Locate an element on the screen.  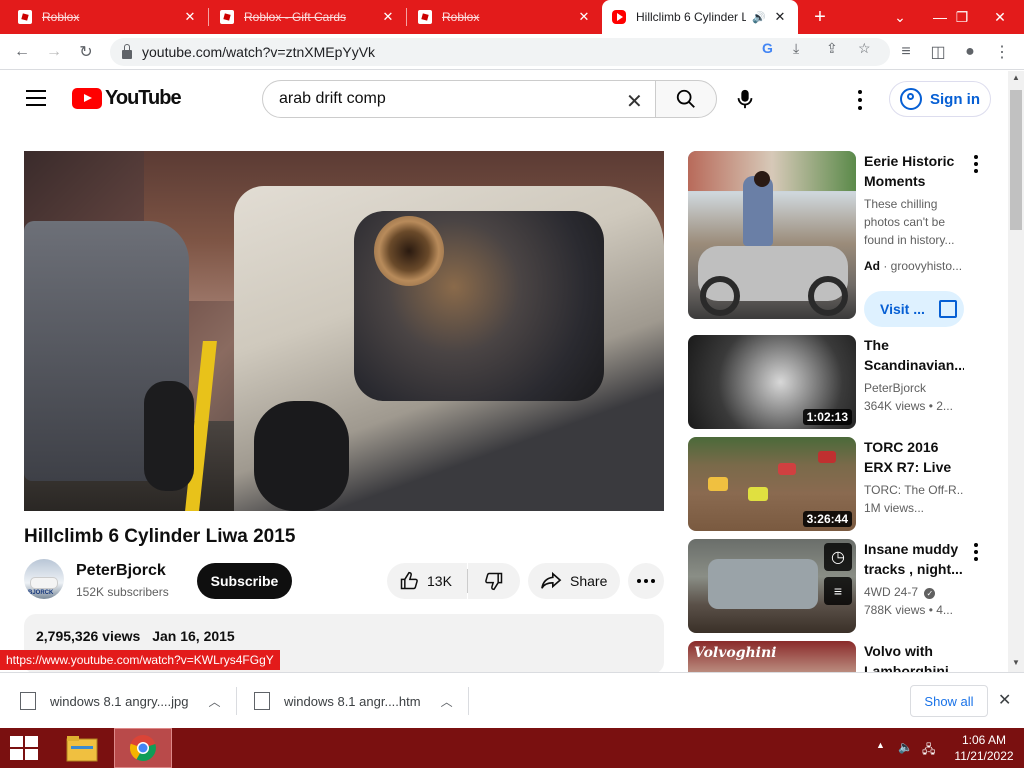
share-arrow-icon is located at coordinates (551, 580).